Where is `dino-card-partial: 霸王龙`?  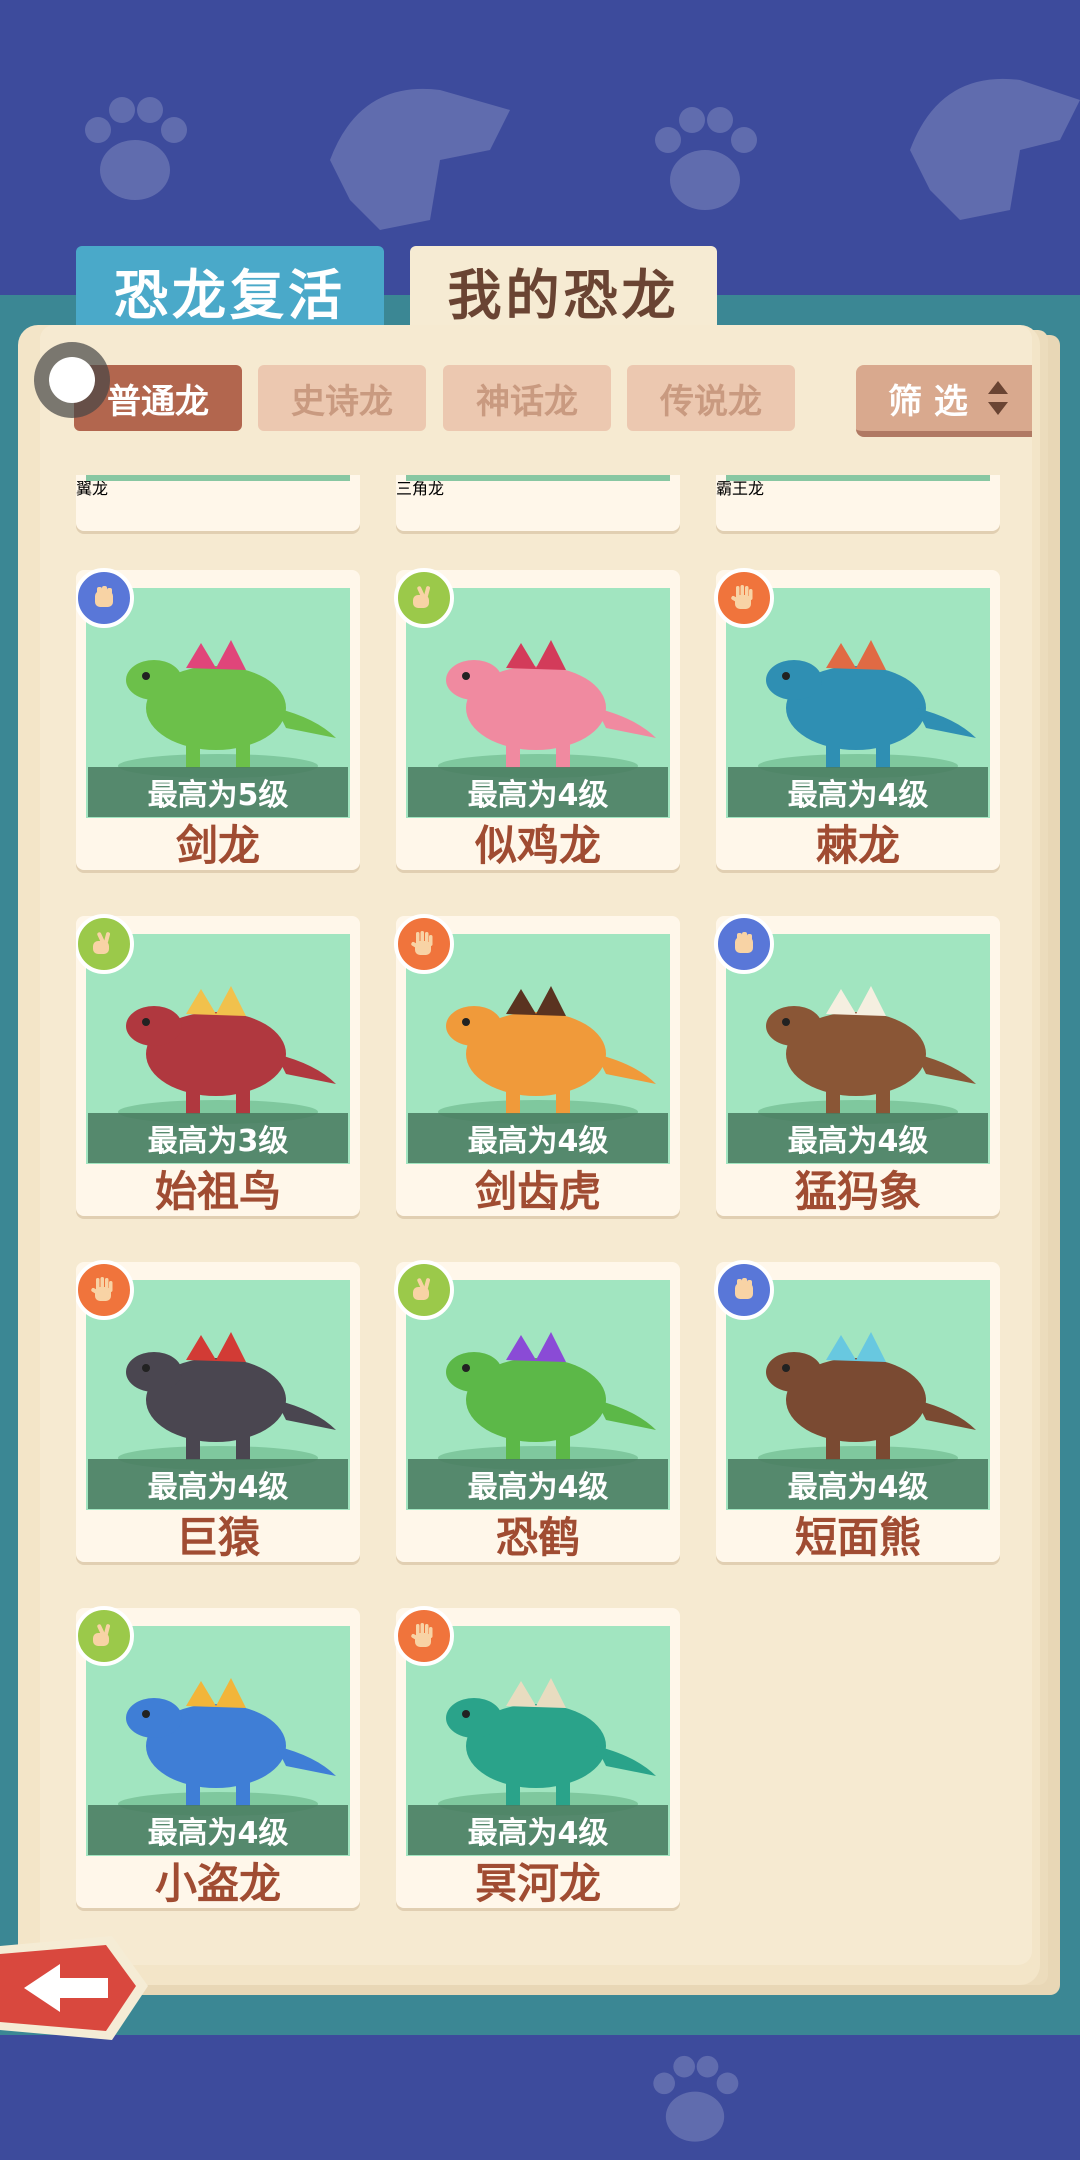
dino-card-partial: 霸王龙 is located at coordinates (858, 503).